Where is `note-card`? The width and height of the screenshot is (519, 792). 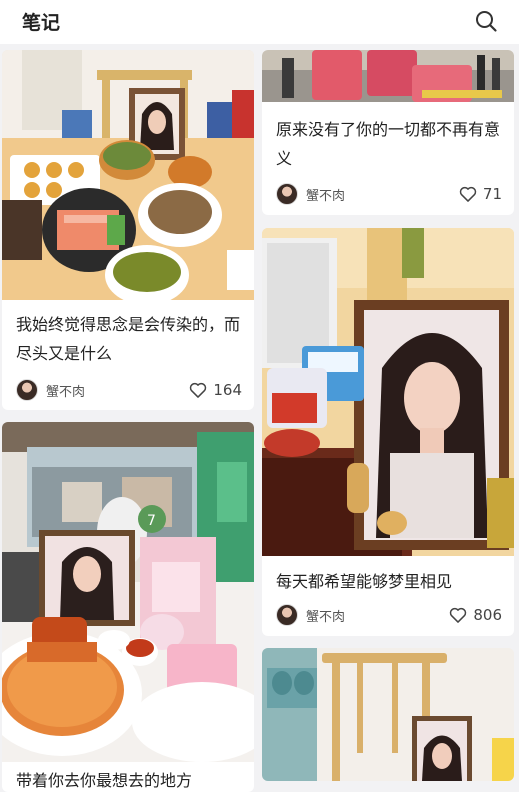
note-card is located at coordinates (388, 714).